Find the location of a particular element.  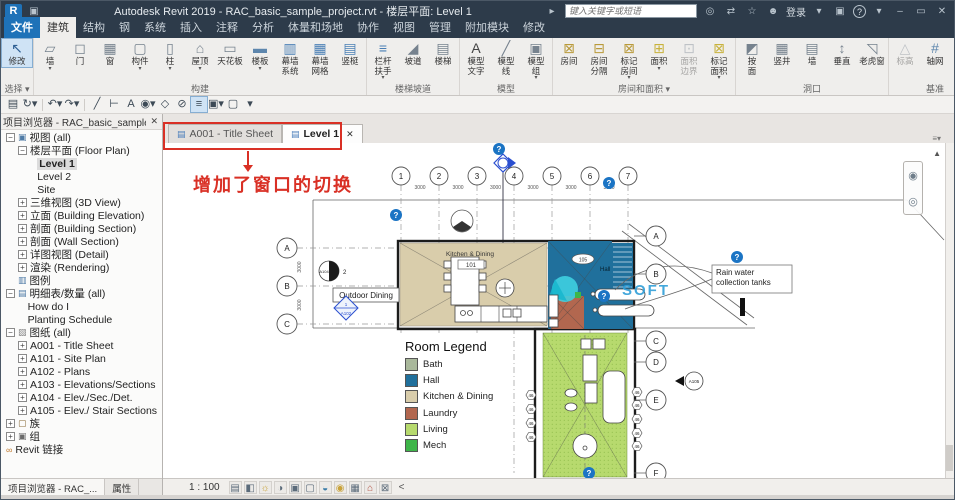

tree-item: + A103 - Elevations/Sections is located at coordinates (81, 384).